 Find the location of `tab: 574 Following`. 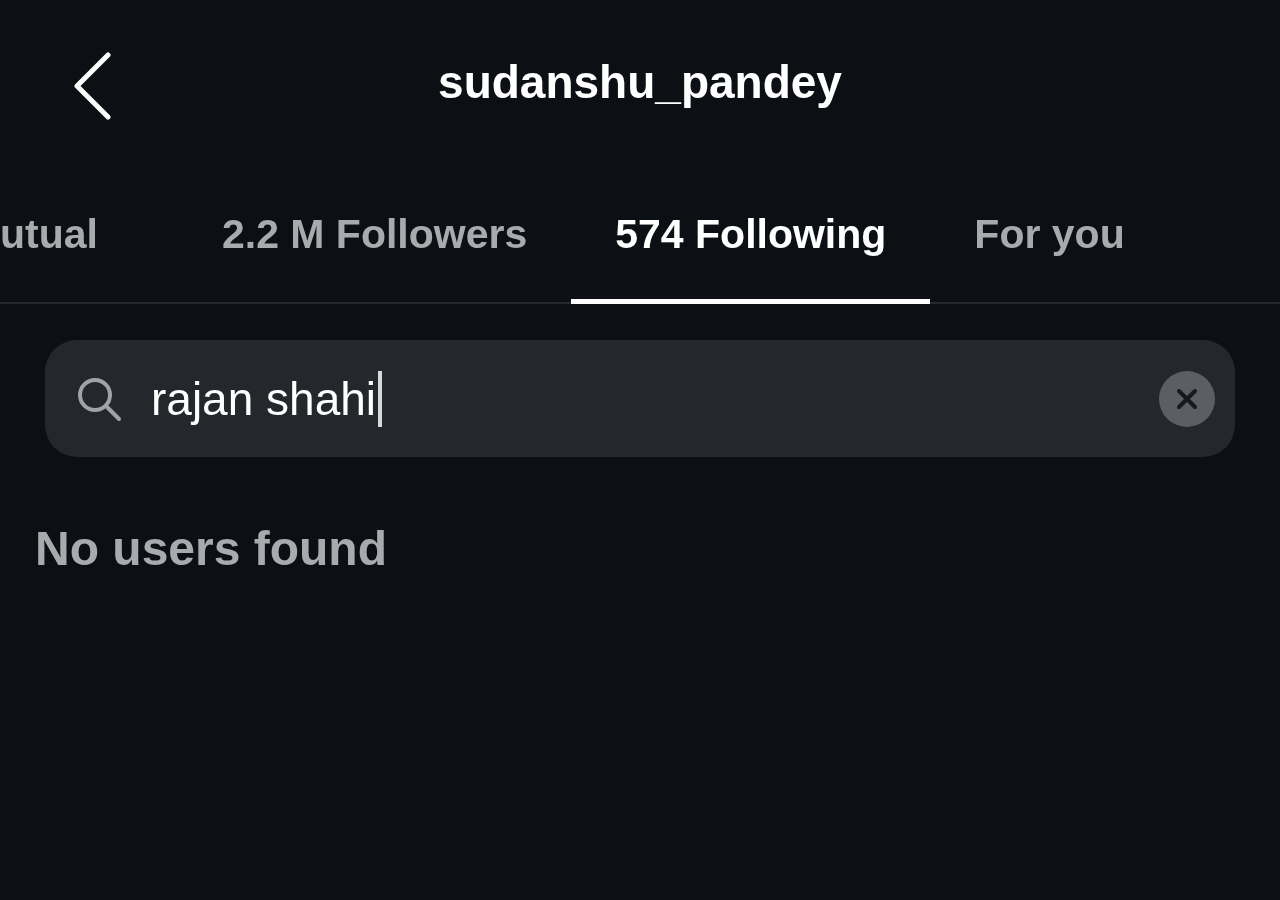

tab: 574 Following is located at coordinates (751, 237).